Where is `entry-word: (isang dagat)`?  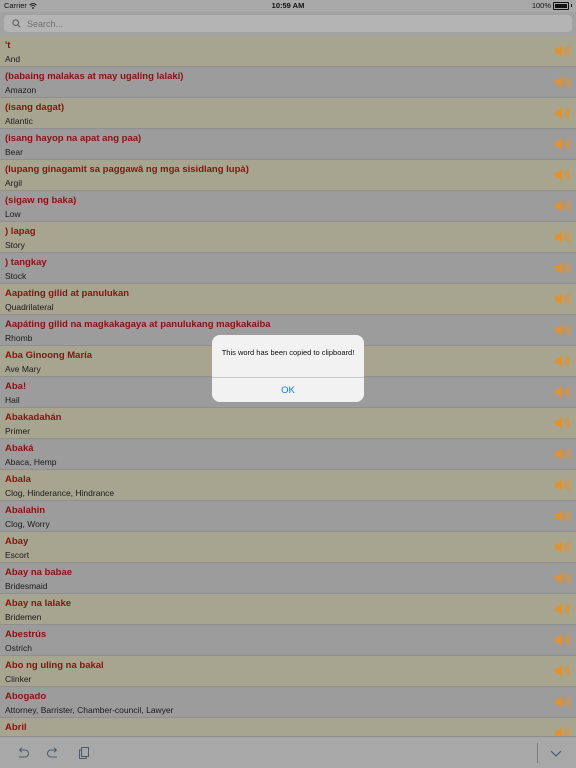 entry-word: (isang dagat) is located at coordinates (35, 107).